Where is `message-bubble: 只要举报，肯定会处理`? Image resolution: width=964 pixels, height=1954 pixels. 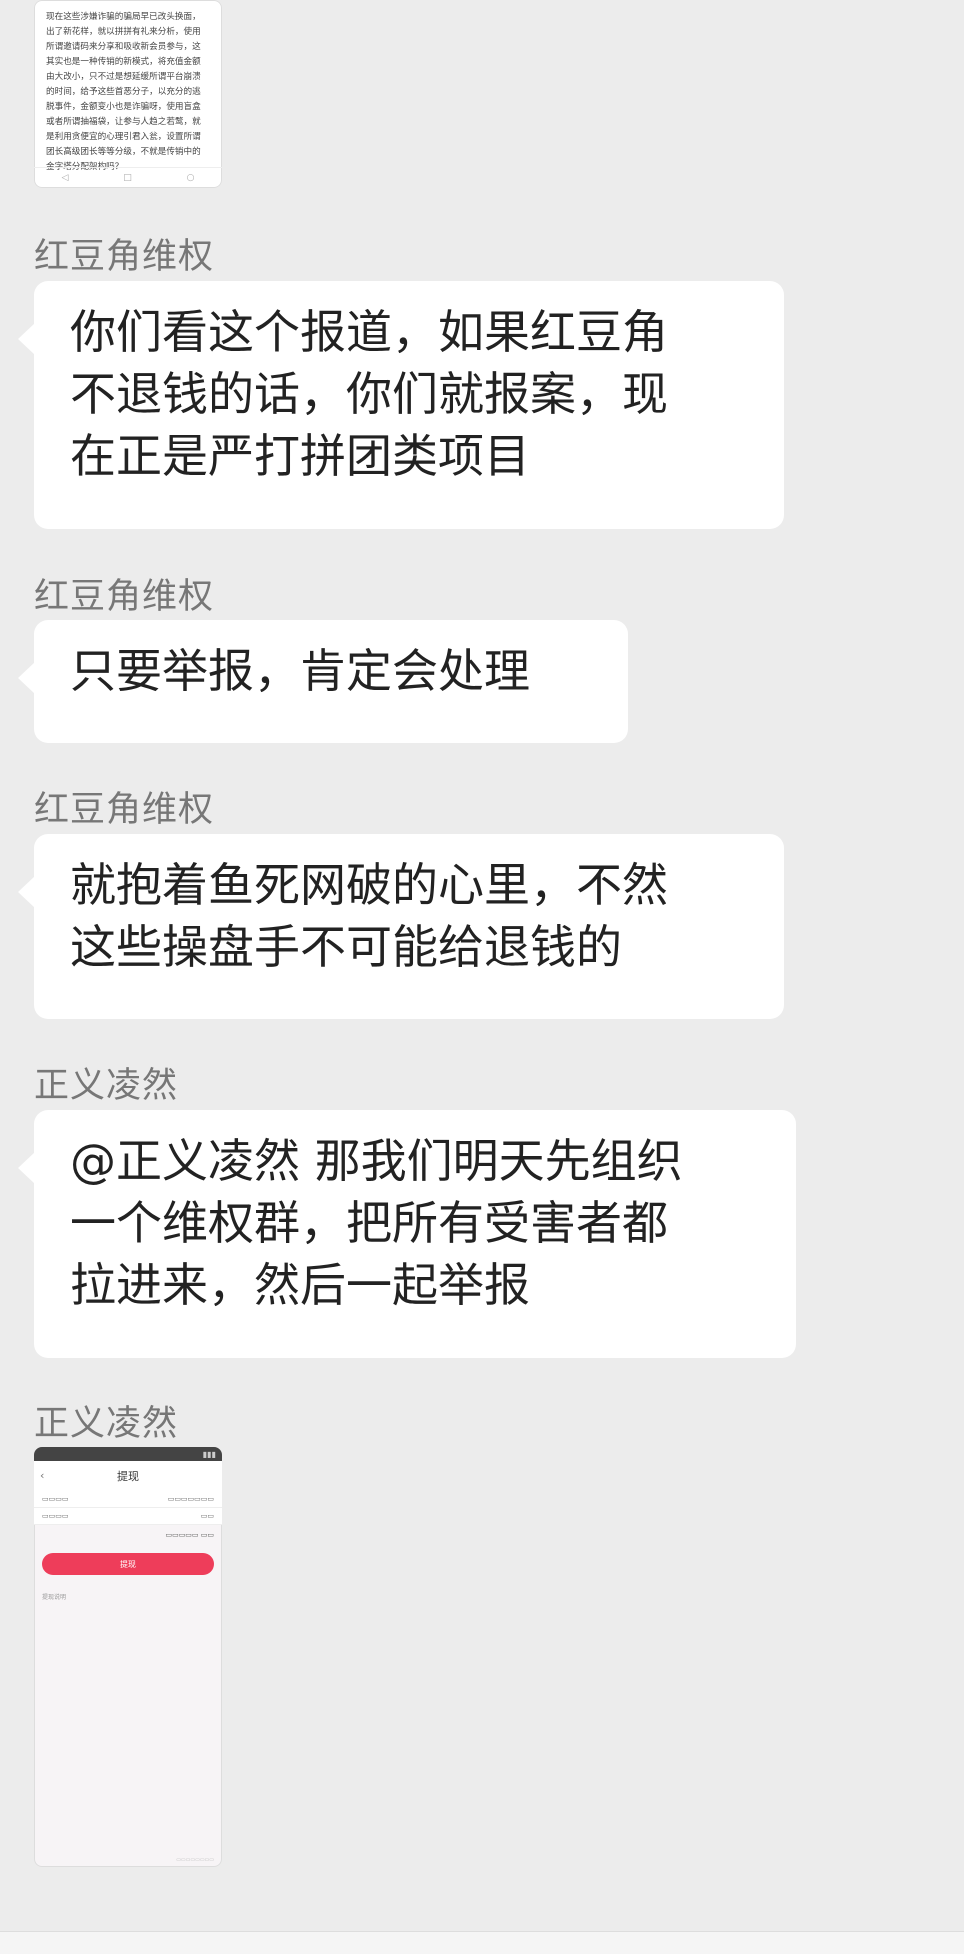 message-bubble: 只要举报，肯定会处理 is located at coordinates (323, 681).